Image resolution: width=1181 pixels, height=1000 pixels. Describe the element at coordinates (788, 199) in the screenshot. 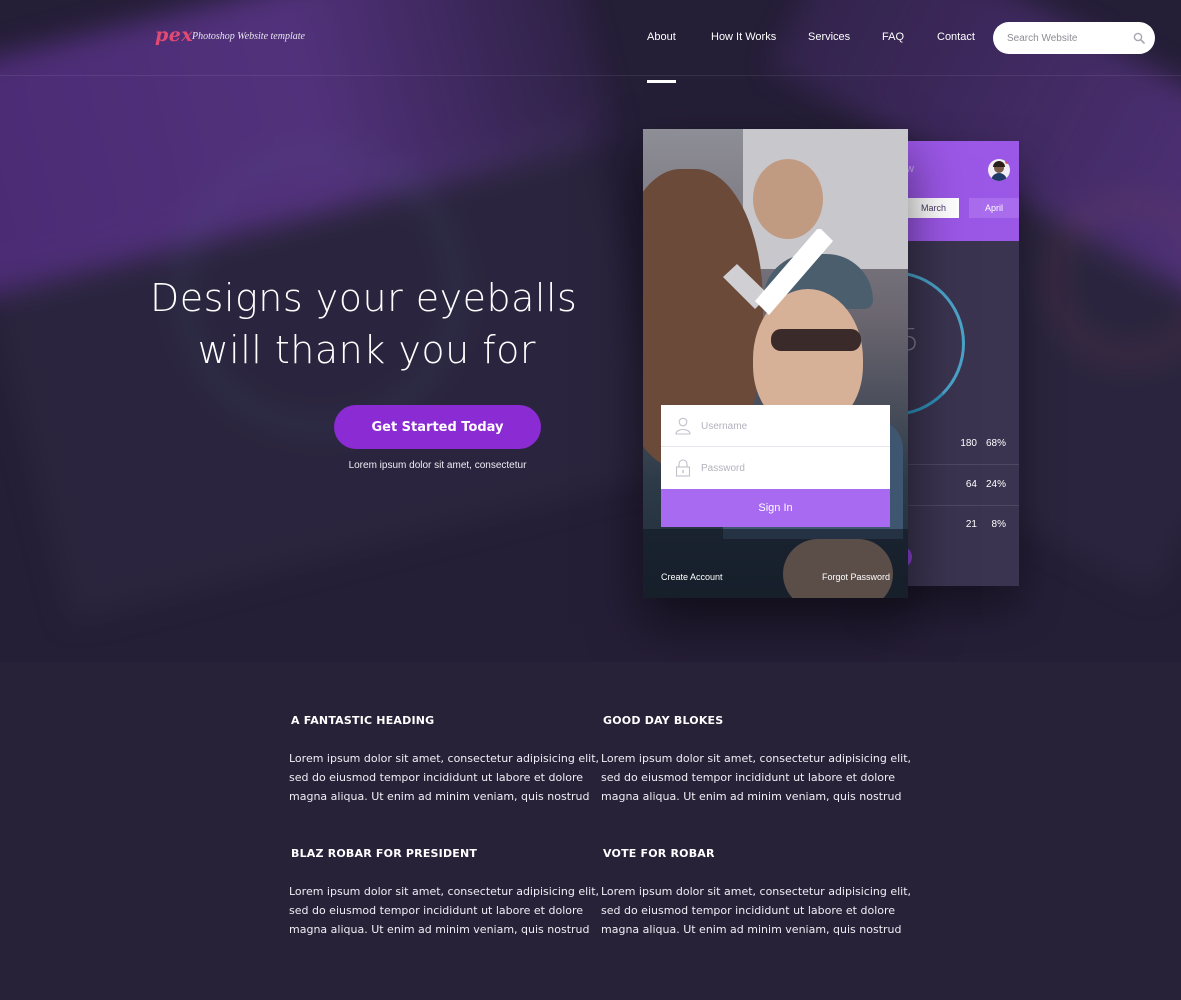

I see `photo-face` at that location.